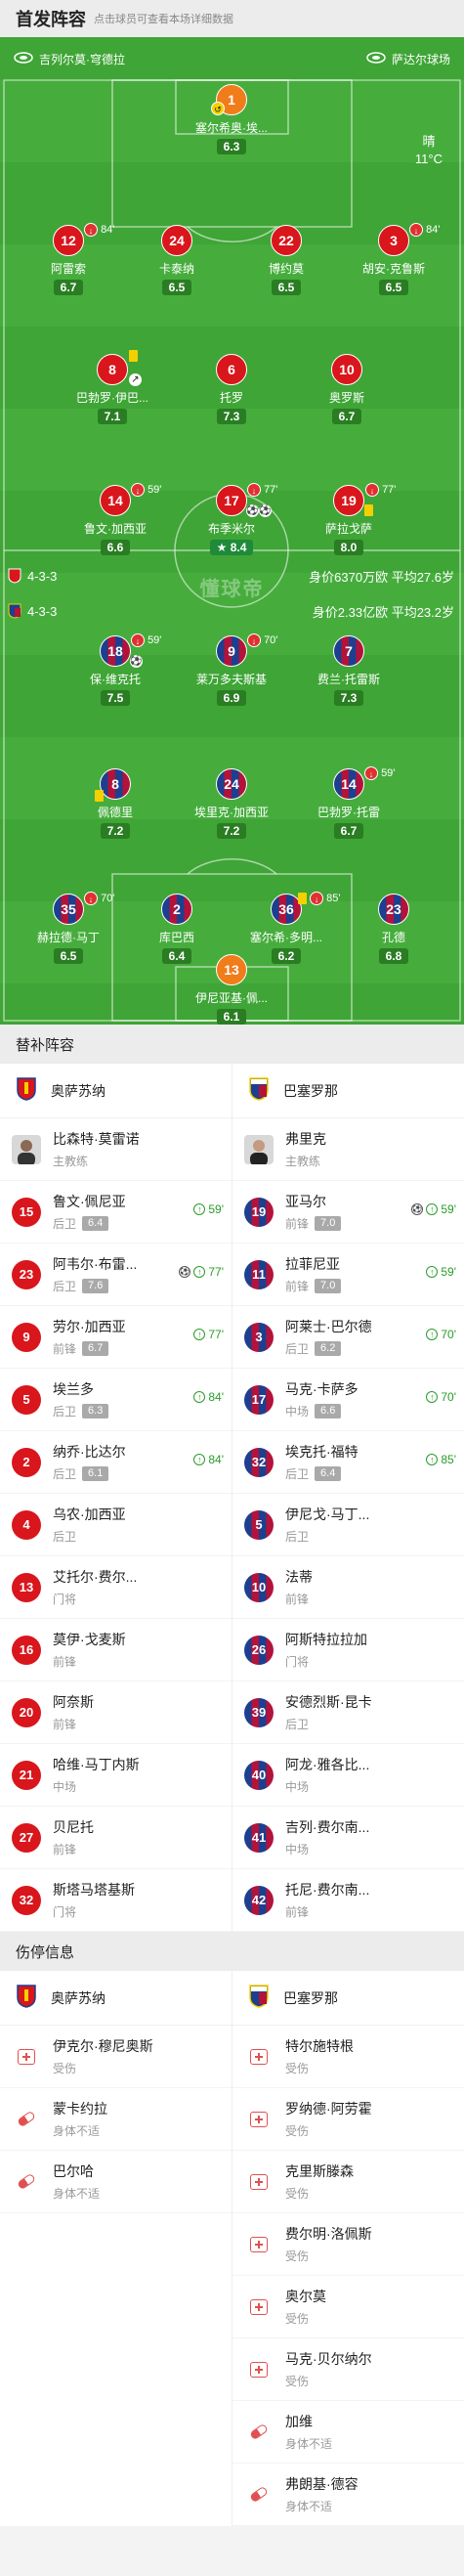 Image resolution: width=464 pixels, height=2576 pixels. What do you see at coordinates (116, 1337) in the screenshot?
I see `sub-player-row: 9 劳尔·加西亚 前锋 6.7 ↑ 77'` at bounding box center [116, 1337].